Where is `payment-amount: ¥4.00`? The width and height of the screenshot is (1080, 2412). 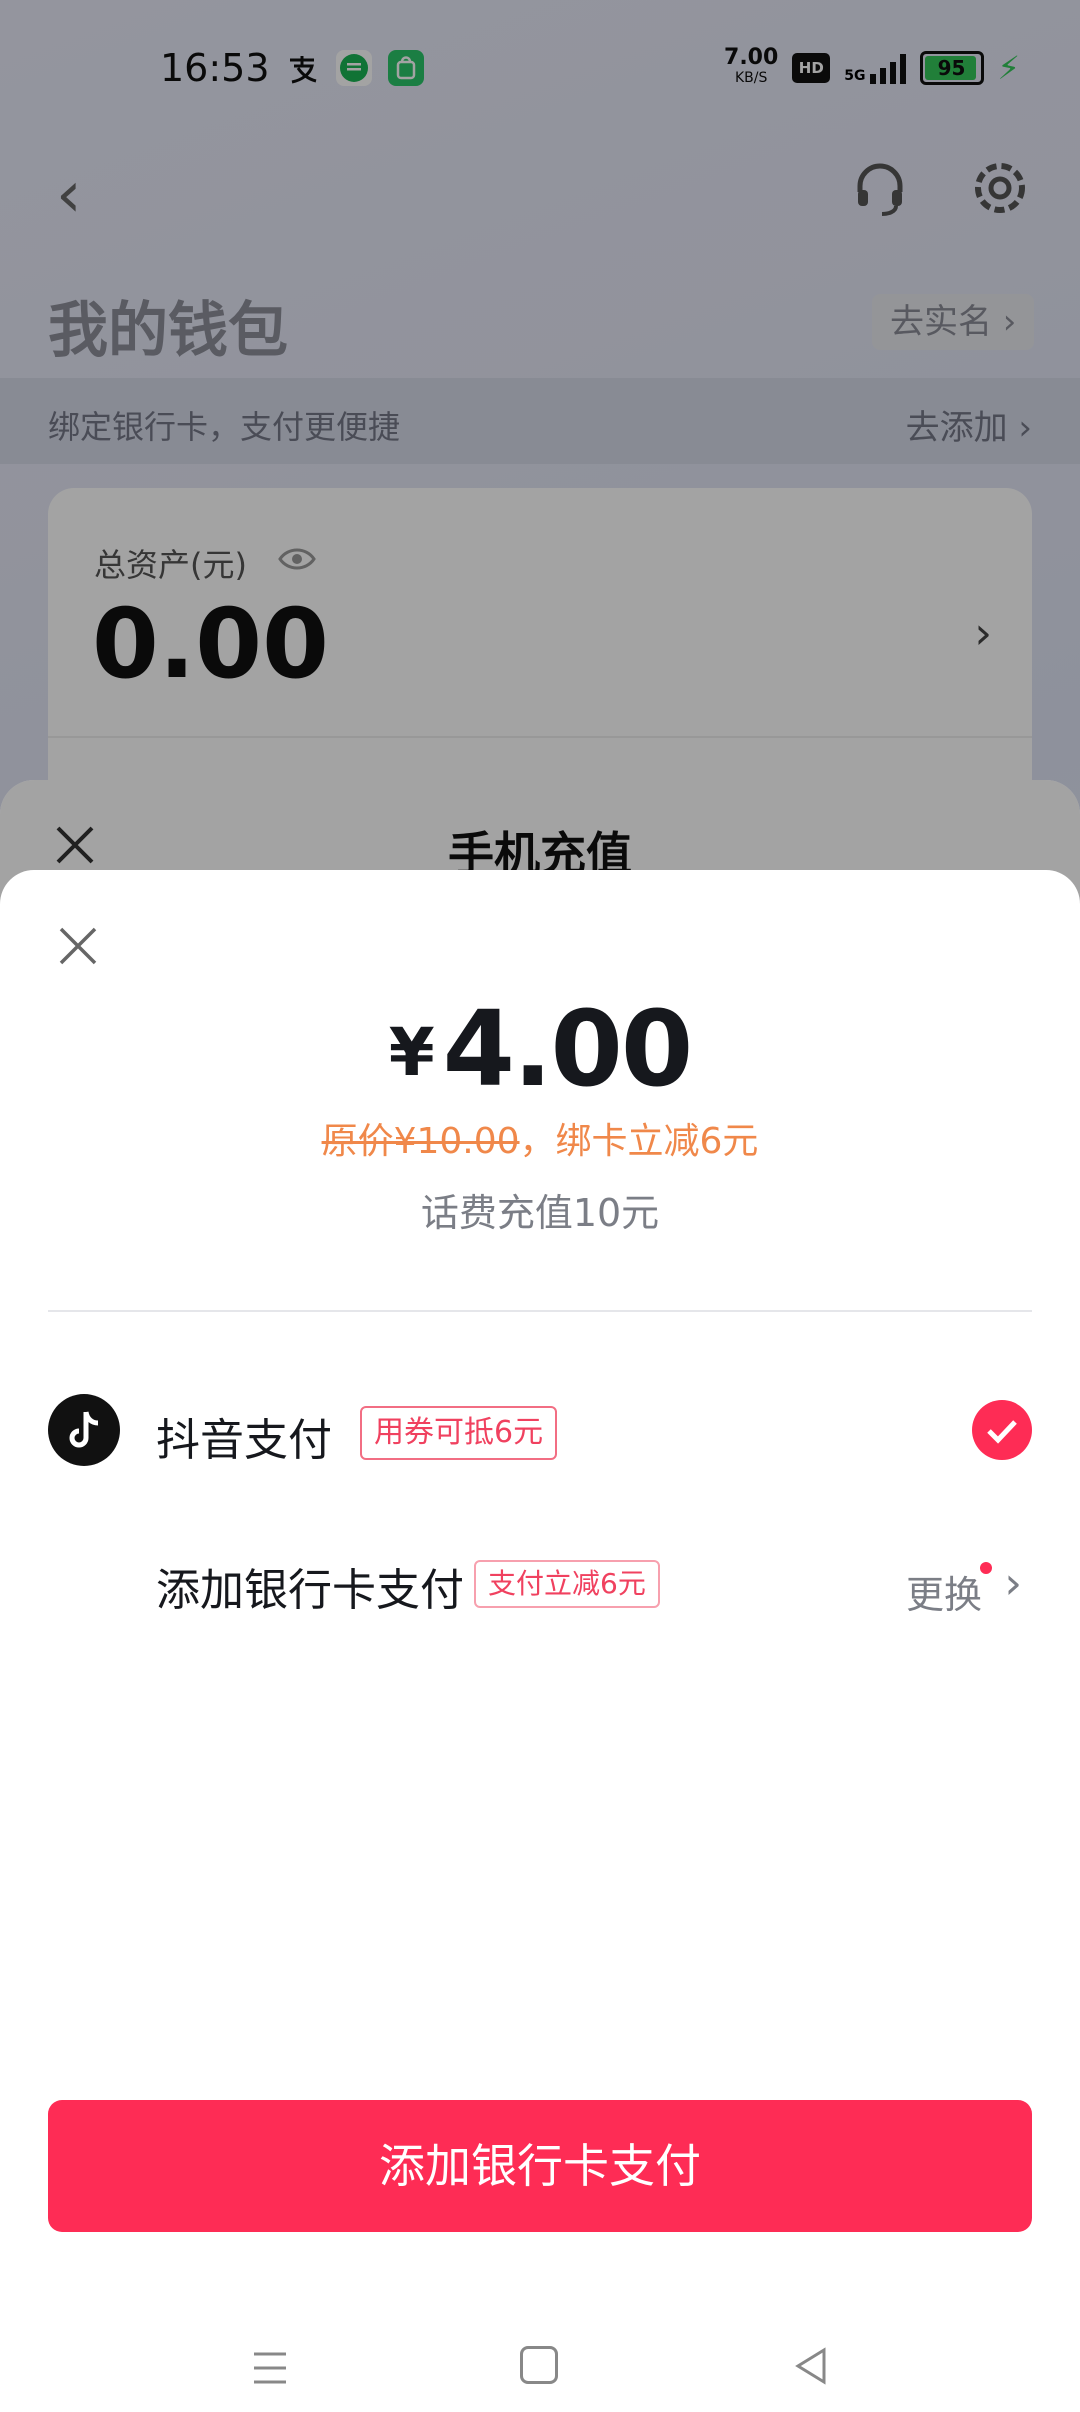
payment-amount: ¥4.00 is located at coordinates (540, 1049).